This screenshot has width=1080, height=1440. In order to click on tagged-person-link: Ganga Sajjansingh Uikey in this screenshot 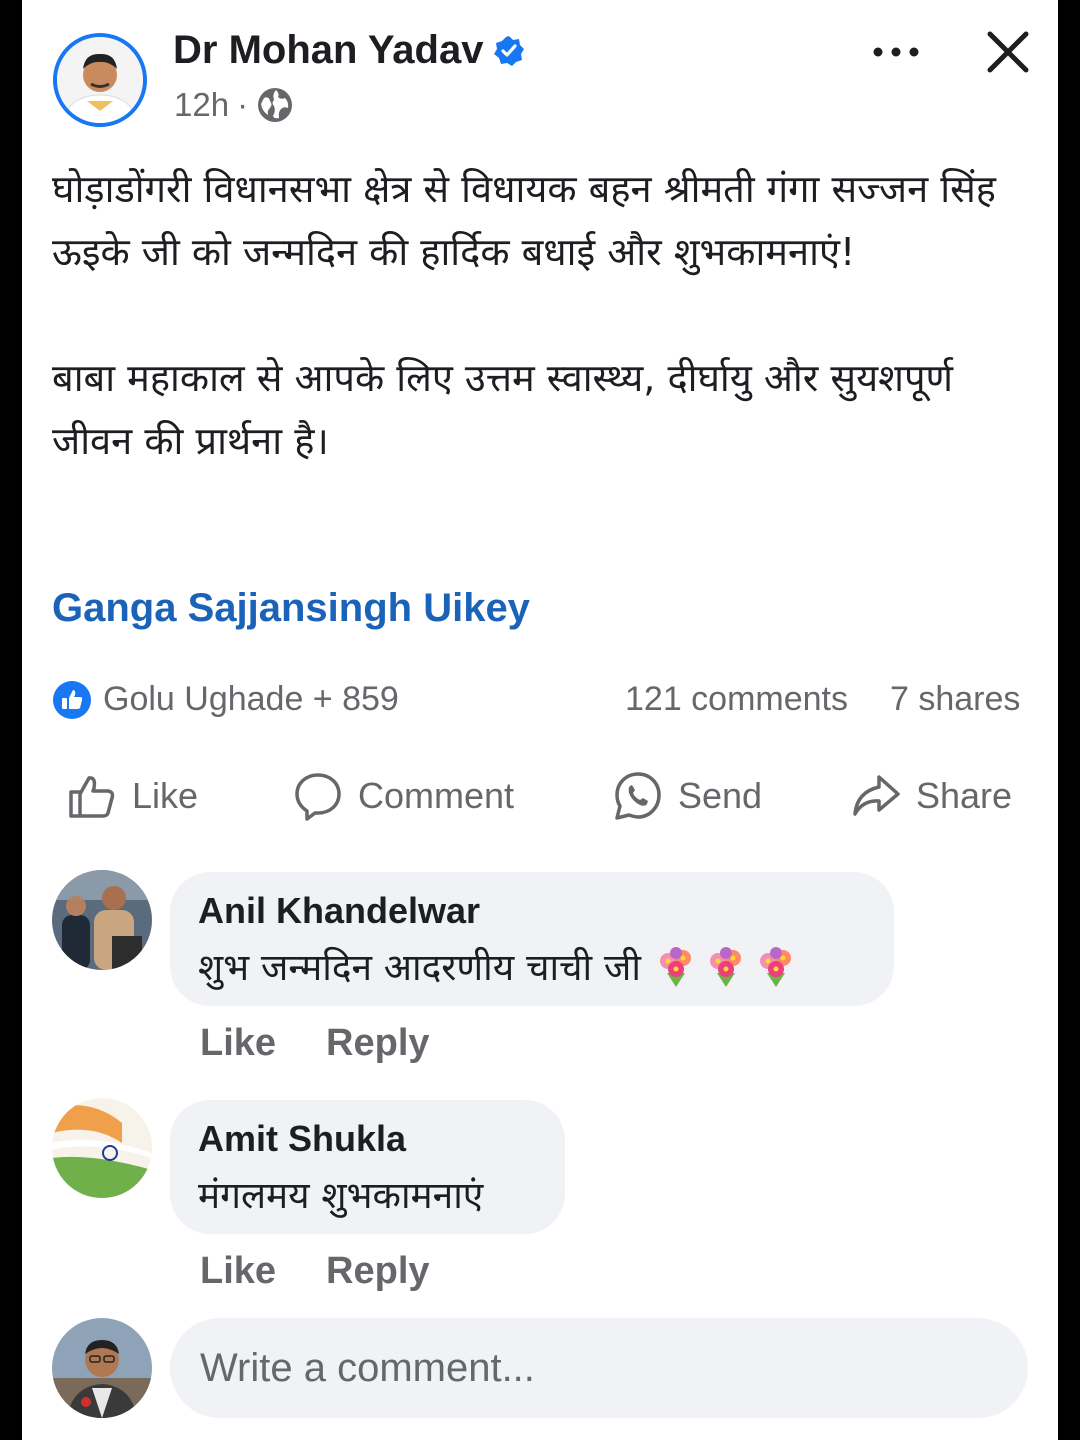, I will do `click(291, 608)`.